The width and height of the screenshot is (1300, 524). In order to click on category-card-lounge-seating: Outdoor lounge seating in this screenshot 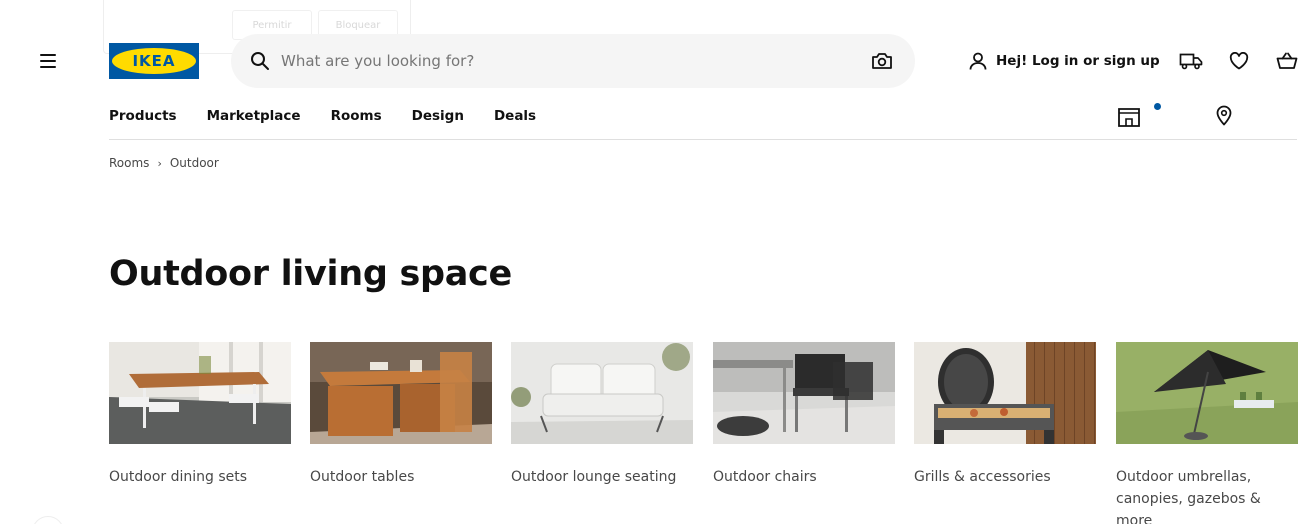, I will do `click(602, 415)`.